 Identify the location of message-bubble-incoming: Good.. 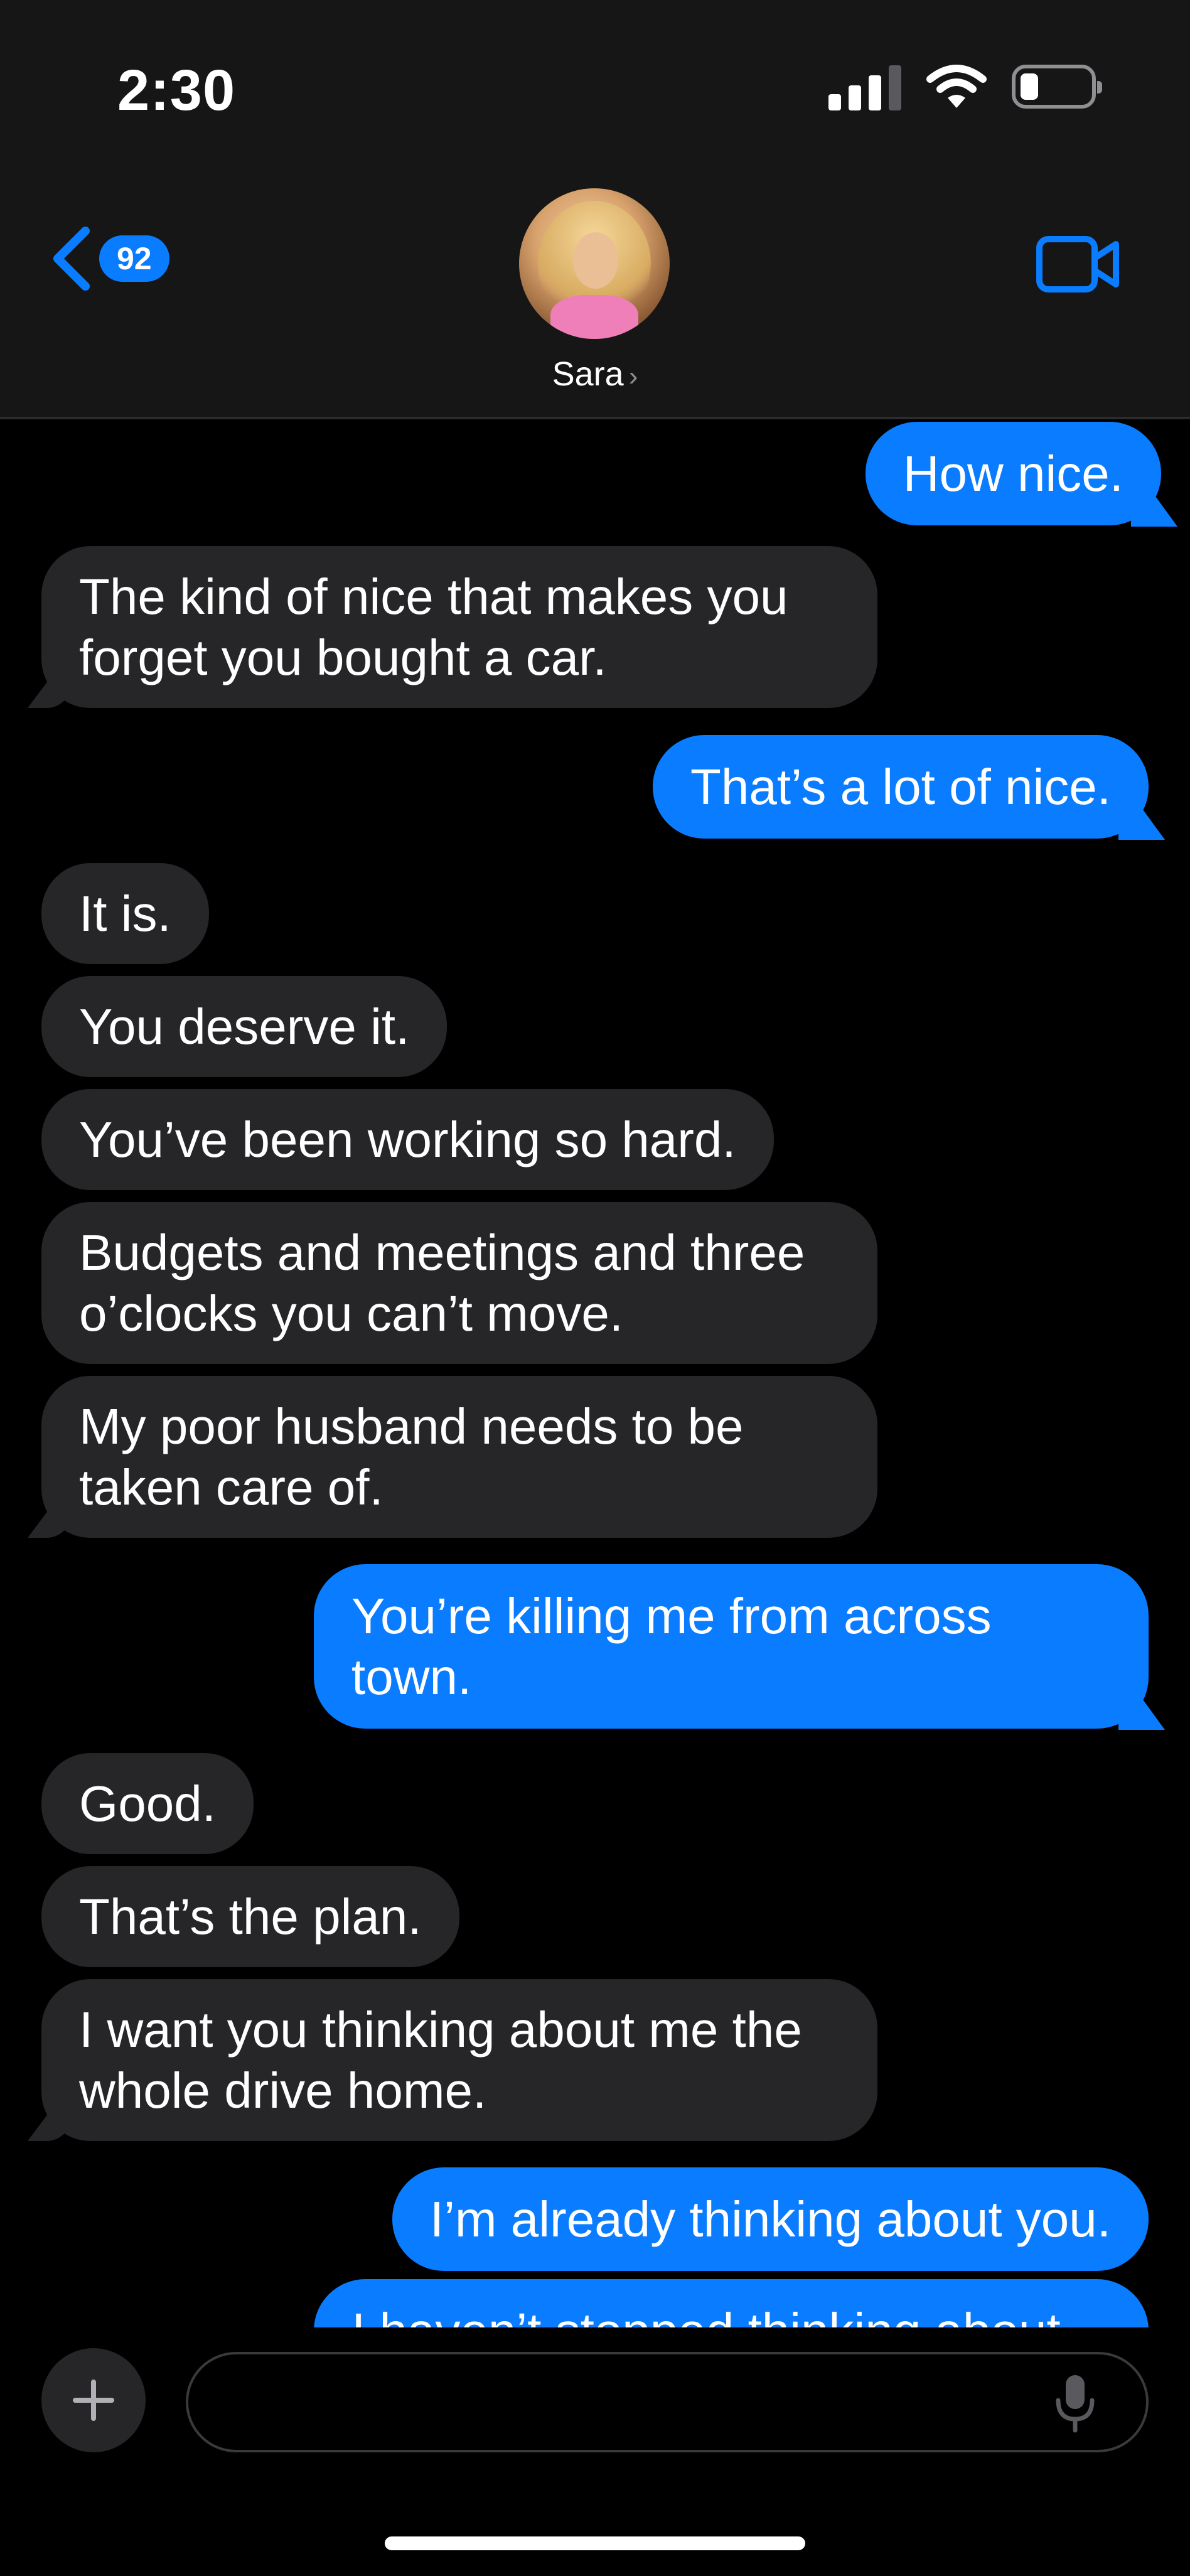
(147, 1803).